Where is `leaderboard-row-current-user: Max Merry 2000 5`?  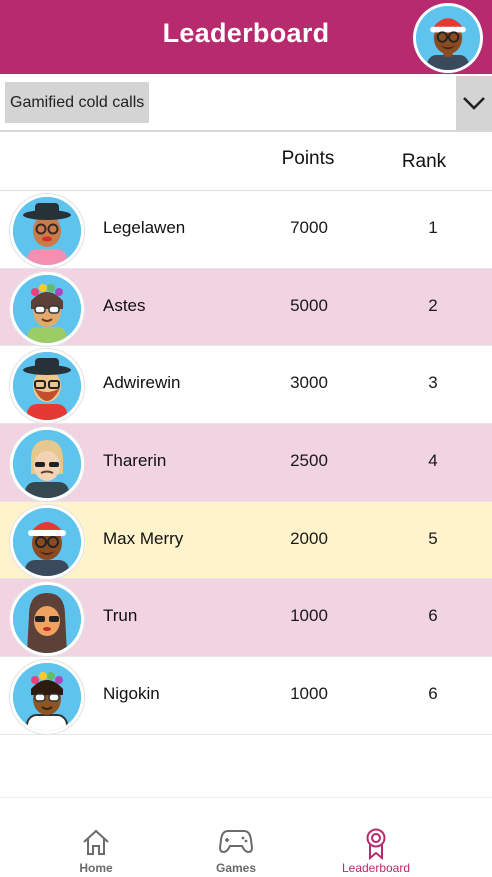 leaderboard-row-current-user: Max Merry 2000 5 is located at coordinates (246, 540).